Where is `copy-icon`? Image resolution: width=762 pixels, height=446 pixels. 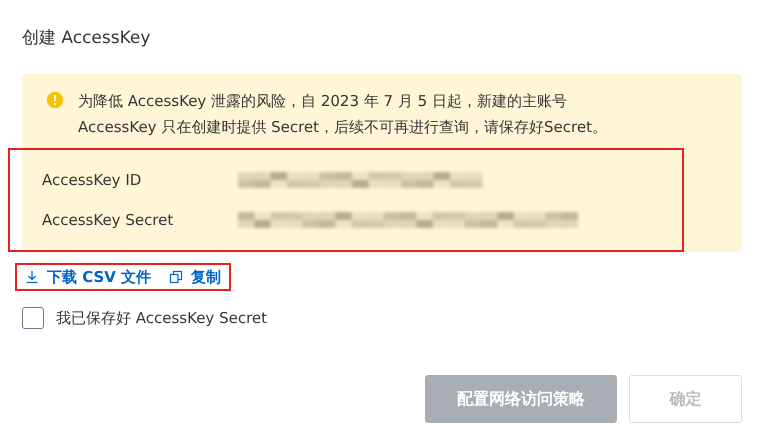
copy-icon is located at coordinates (176, 277).